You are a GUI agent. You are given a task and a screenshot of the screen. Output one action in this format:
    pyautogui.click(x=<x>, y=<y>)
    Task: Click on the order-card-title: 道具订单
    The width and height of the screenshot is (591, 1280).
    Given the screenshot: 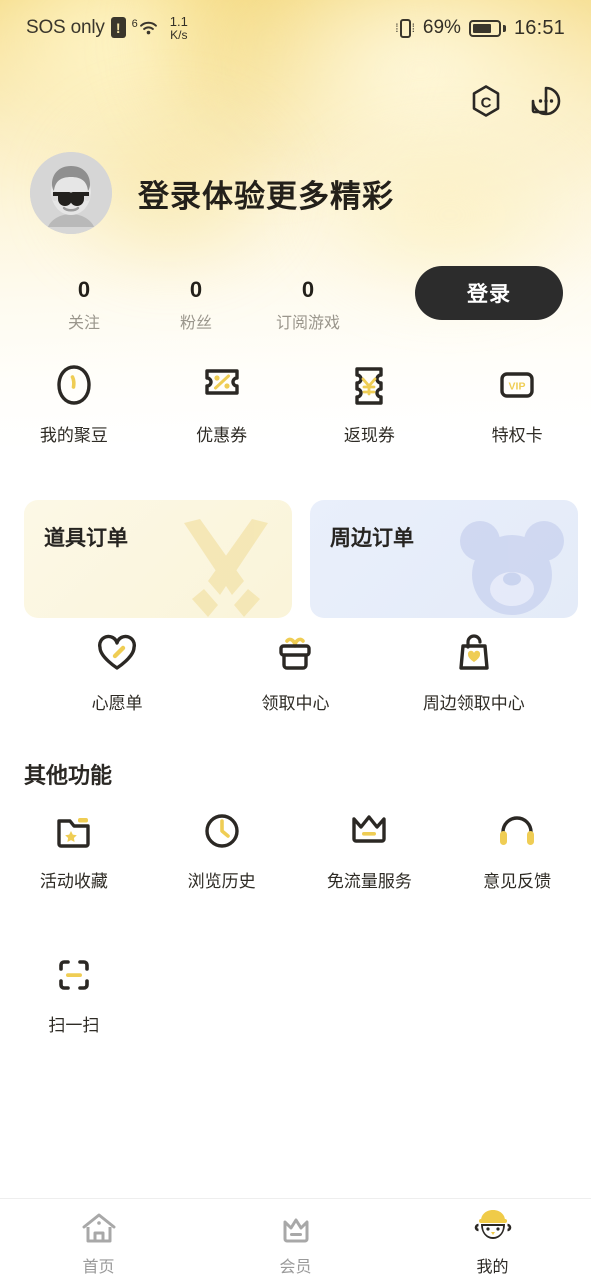 What is the action you would take?
    pyautogui.click(x=86, y=538)
    